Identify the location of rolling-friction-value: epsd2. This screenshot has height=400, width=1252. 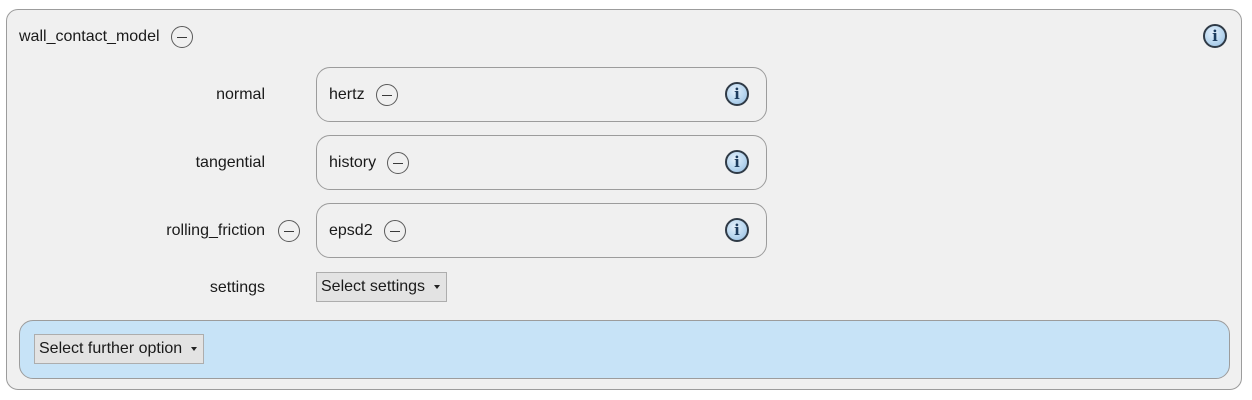
(351, 230).